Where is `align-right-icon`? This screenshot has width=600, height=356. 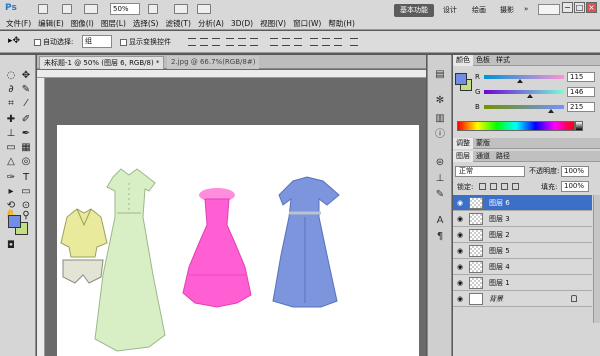 align-right-icon is located at coordinates (254, 42).